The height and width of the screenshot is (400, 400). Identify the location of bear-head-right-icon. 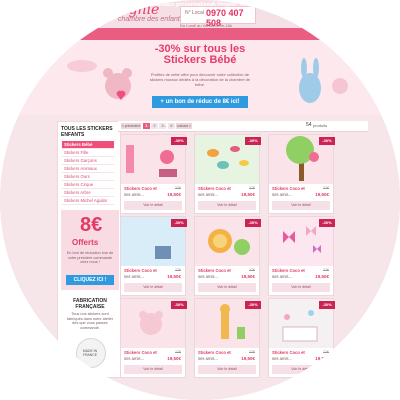
(340, 86).